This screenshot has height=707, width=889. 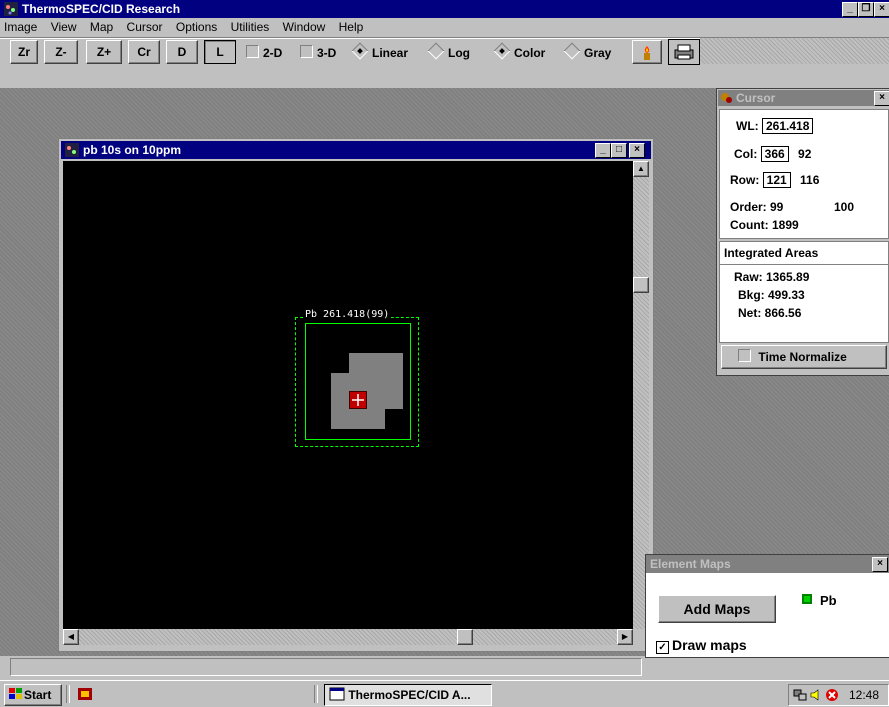 I want to click on element-maps-title-bar: Element Maps ×, so click(x=767, y=564).